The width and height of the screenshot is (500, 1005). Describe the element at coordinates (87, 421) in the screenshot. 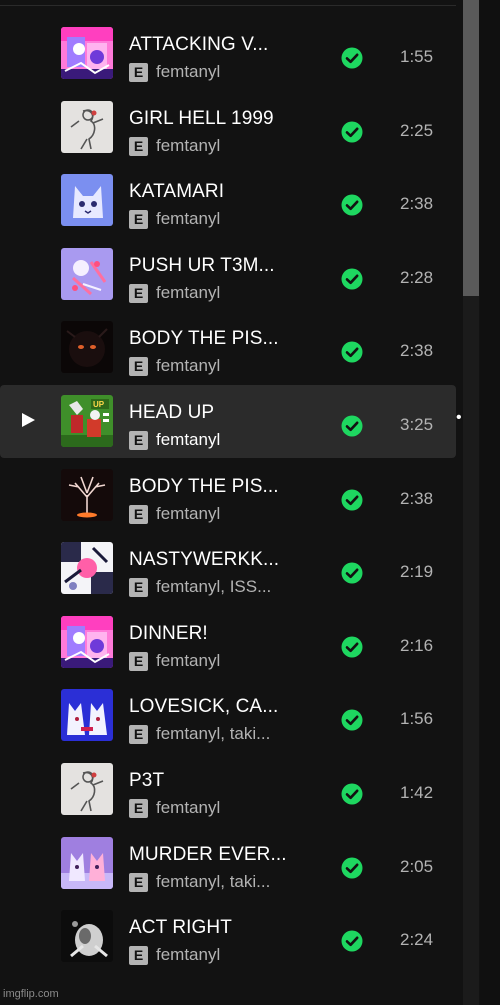

I see `album-cover: UP` at that location.